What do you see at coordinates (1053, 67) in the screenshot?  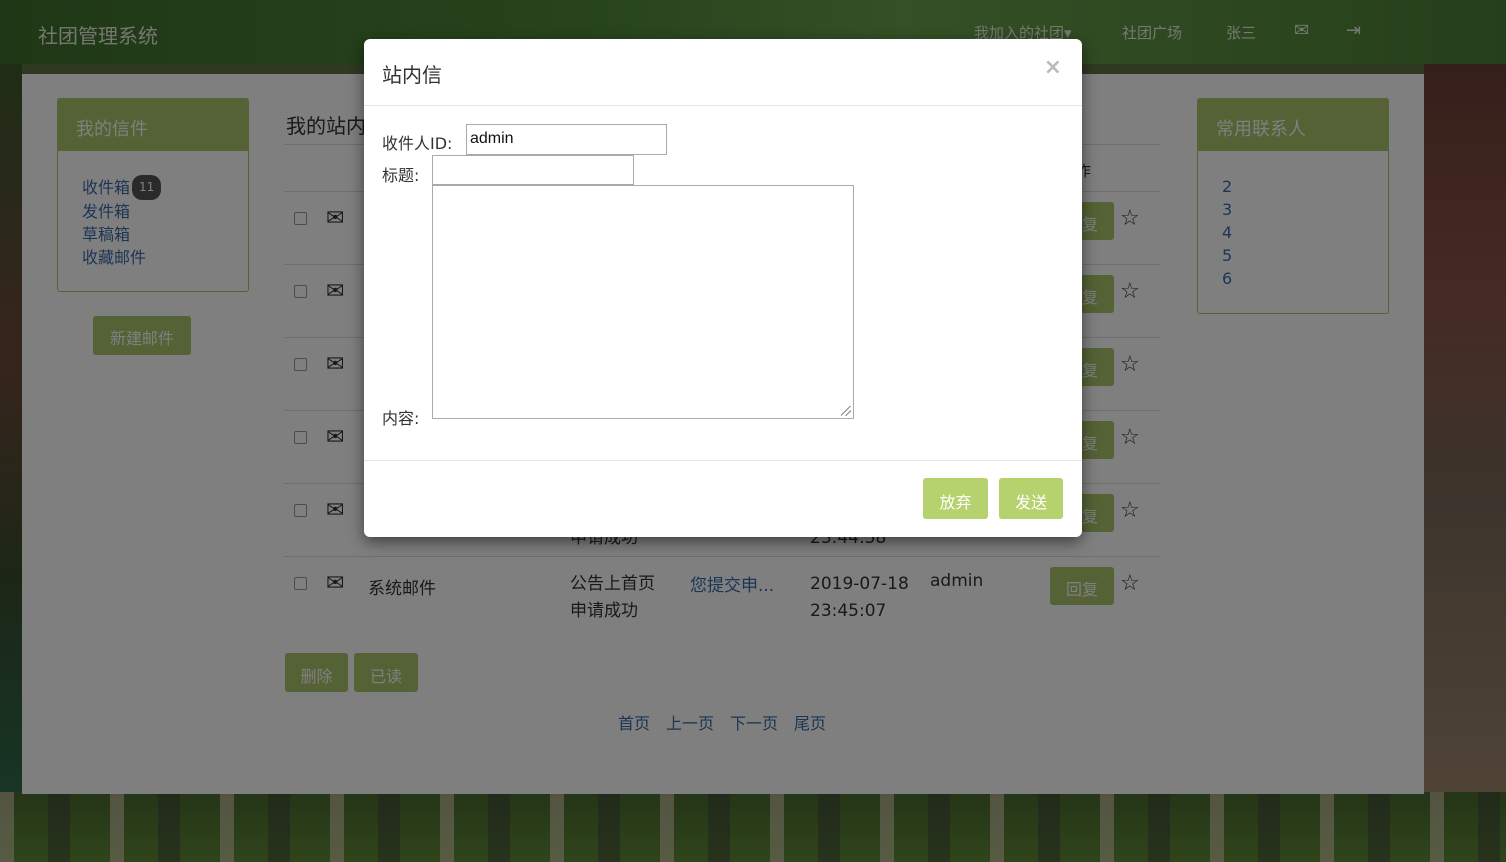 I see `close-icon: ×` at bounding box center [1053, 67].